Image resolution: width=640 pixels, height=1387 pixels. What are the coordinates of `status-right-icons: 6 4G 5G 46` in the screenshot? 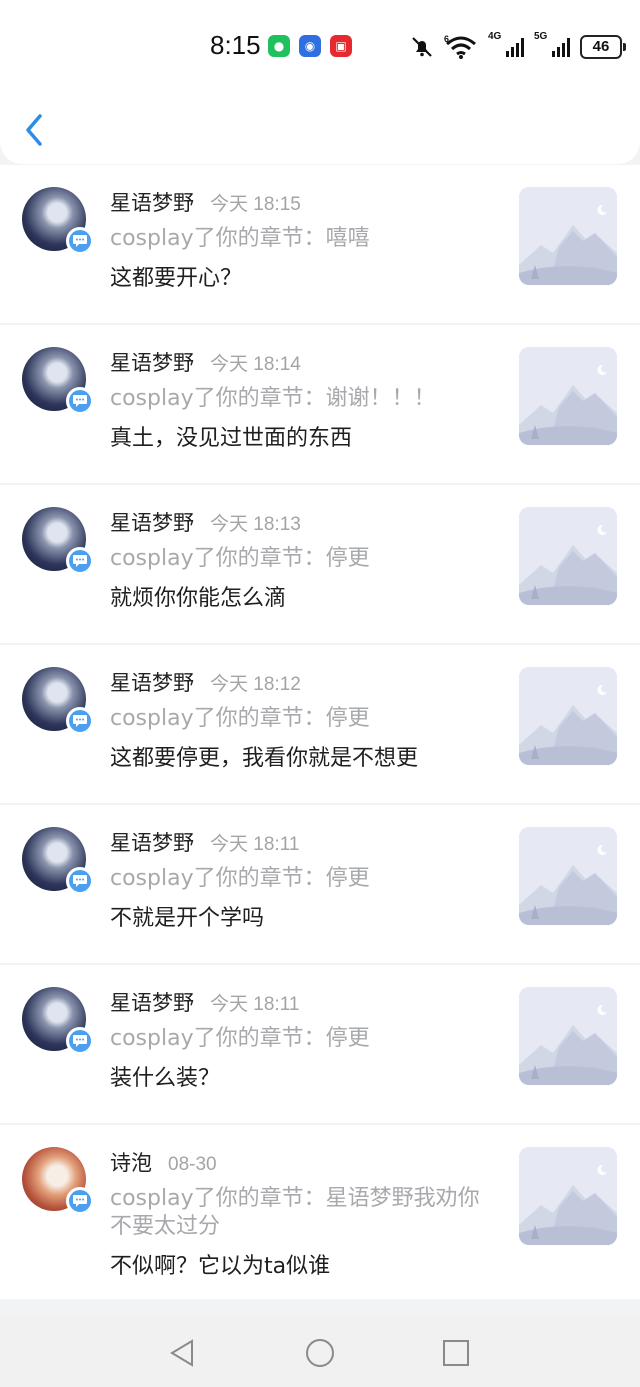 It's located at (518, 46).